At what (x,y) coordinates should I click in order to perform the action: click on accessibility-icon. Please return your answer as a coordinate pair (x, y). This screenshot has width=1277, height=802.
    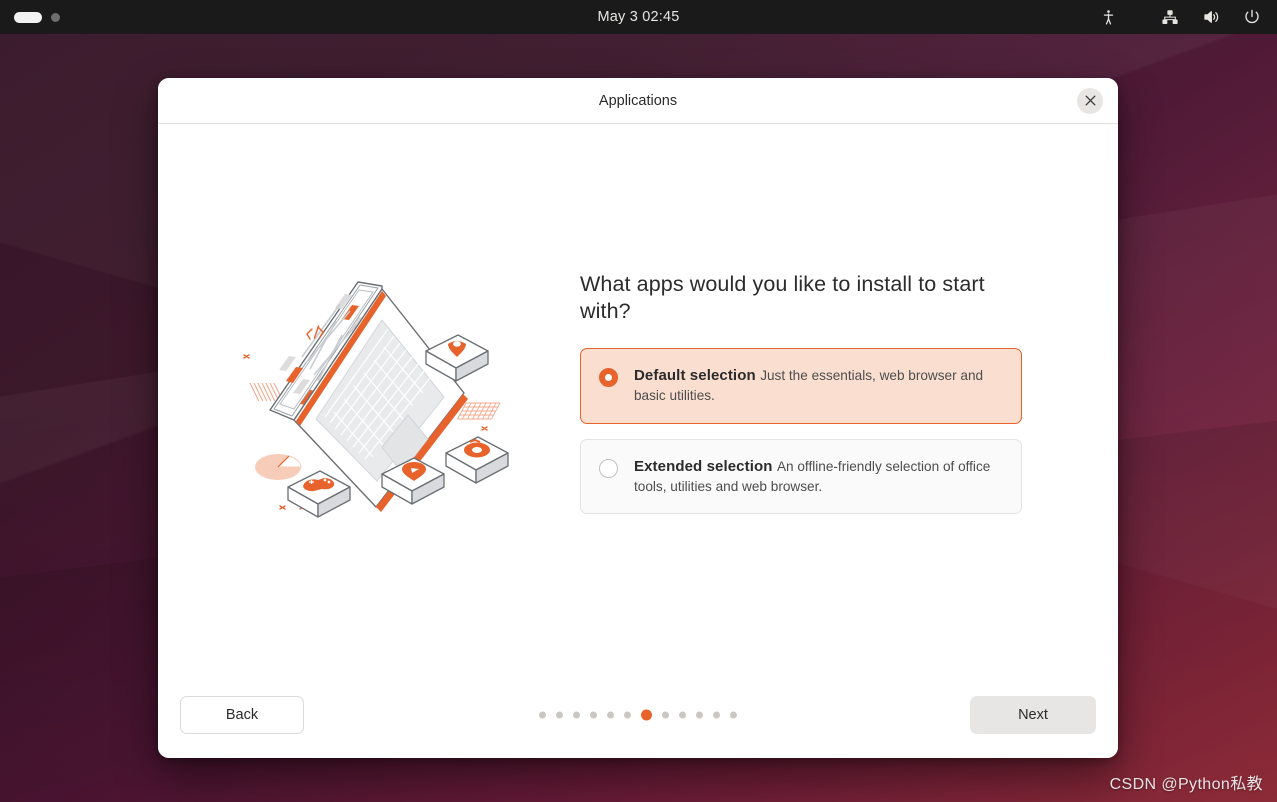
    Looking at the image, I should click on (1108, 17).